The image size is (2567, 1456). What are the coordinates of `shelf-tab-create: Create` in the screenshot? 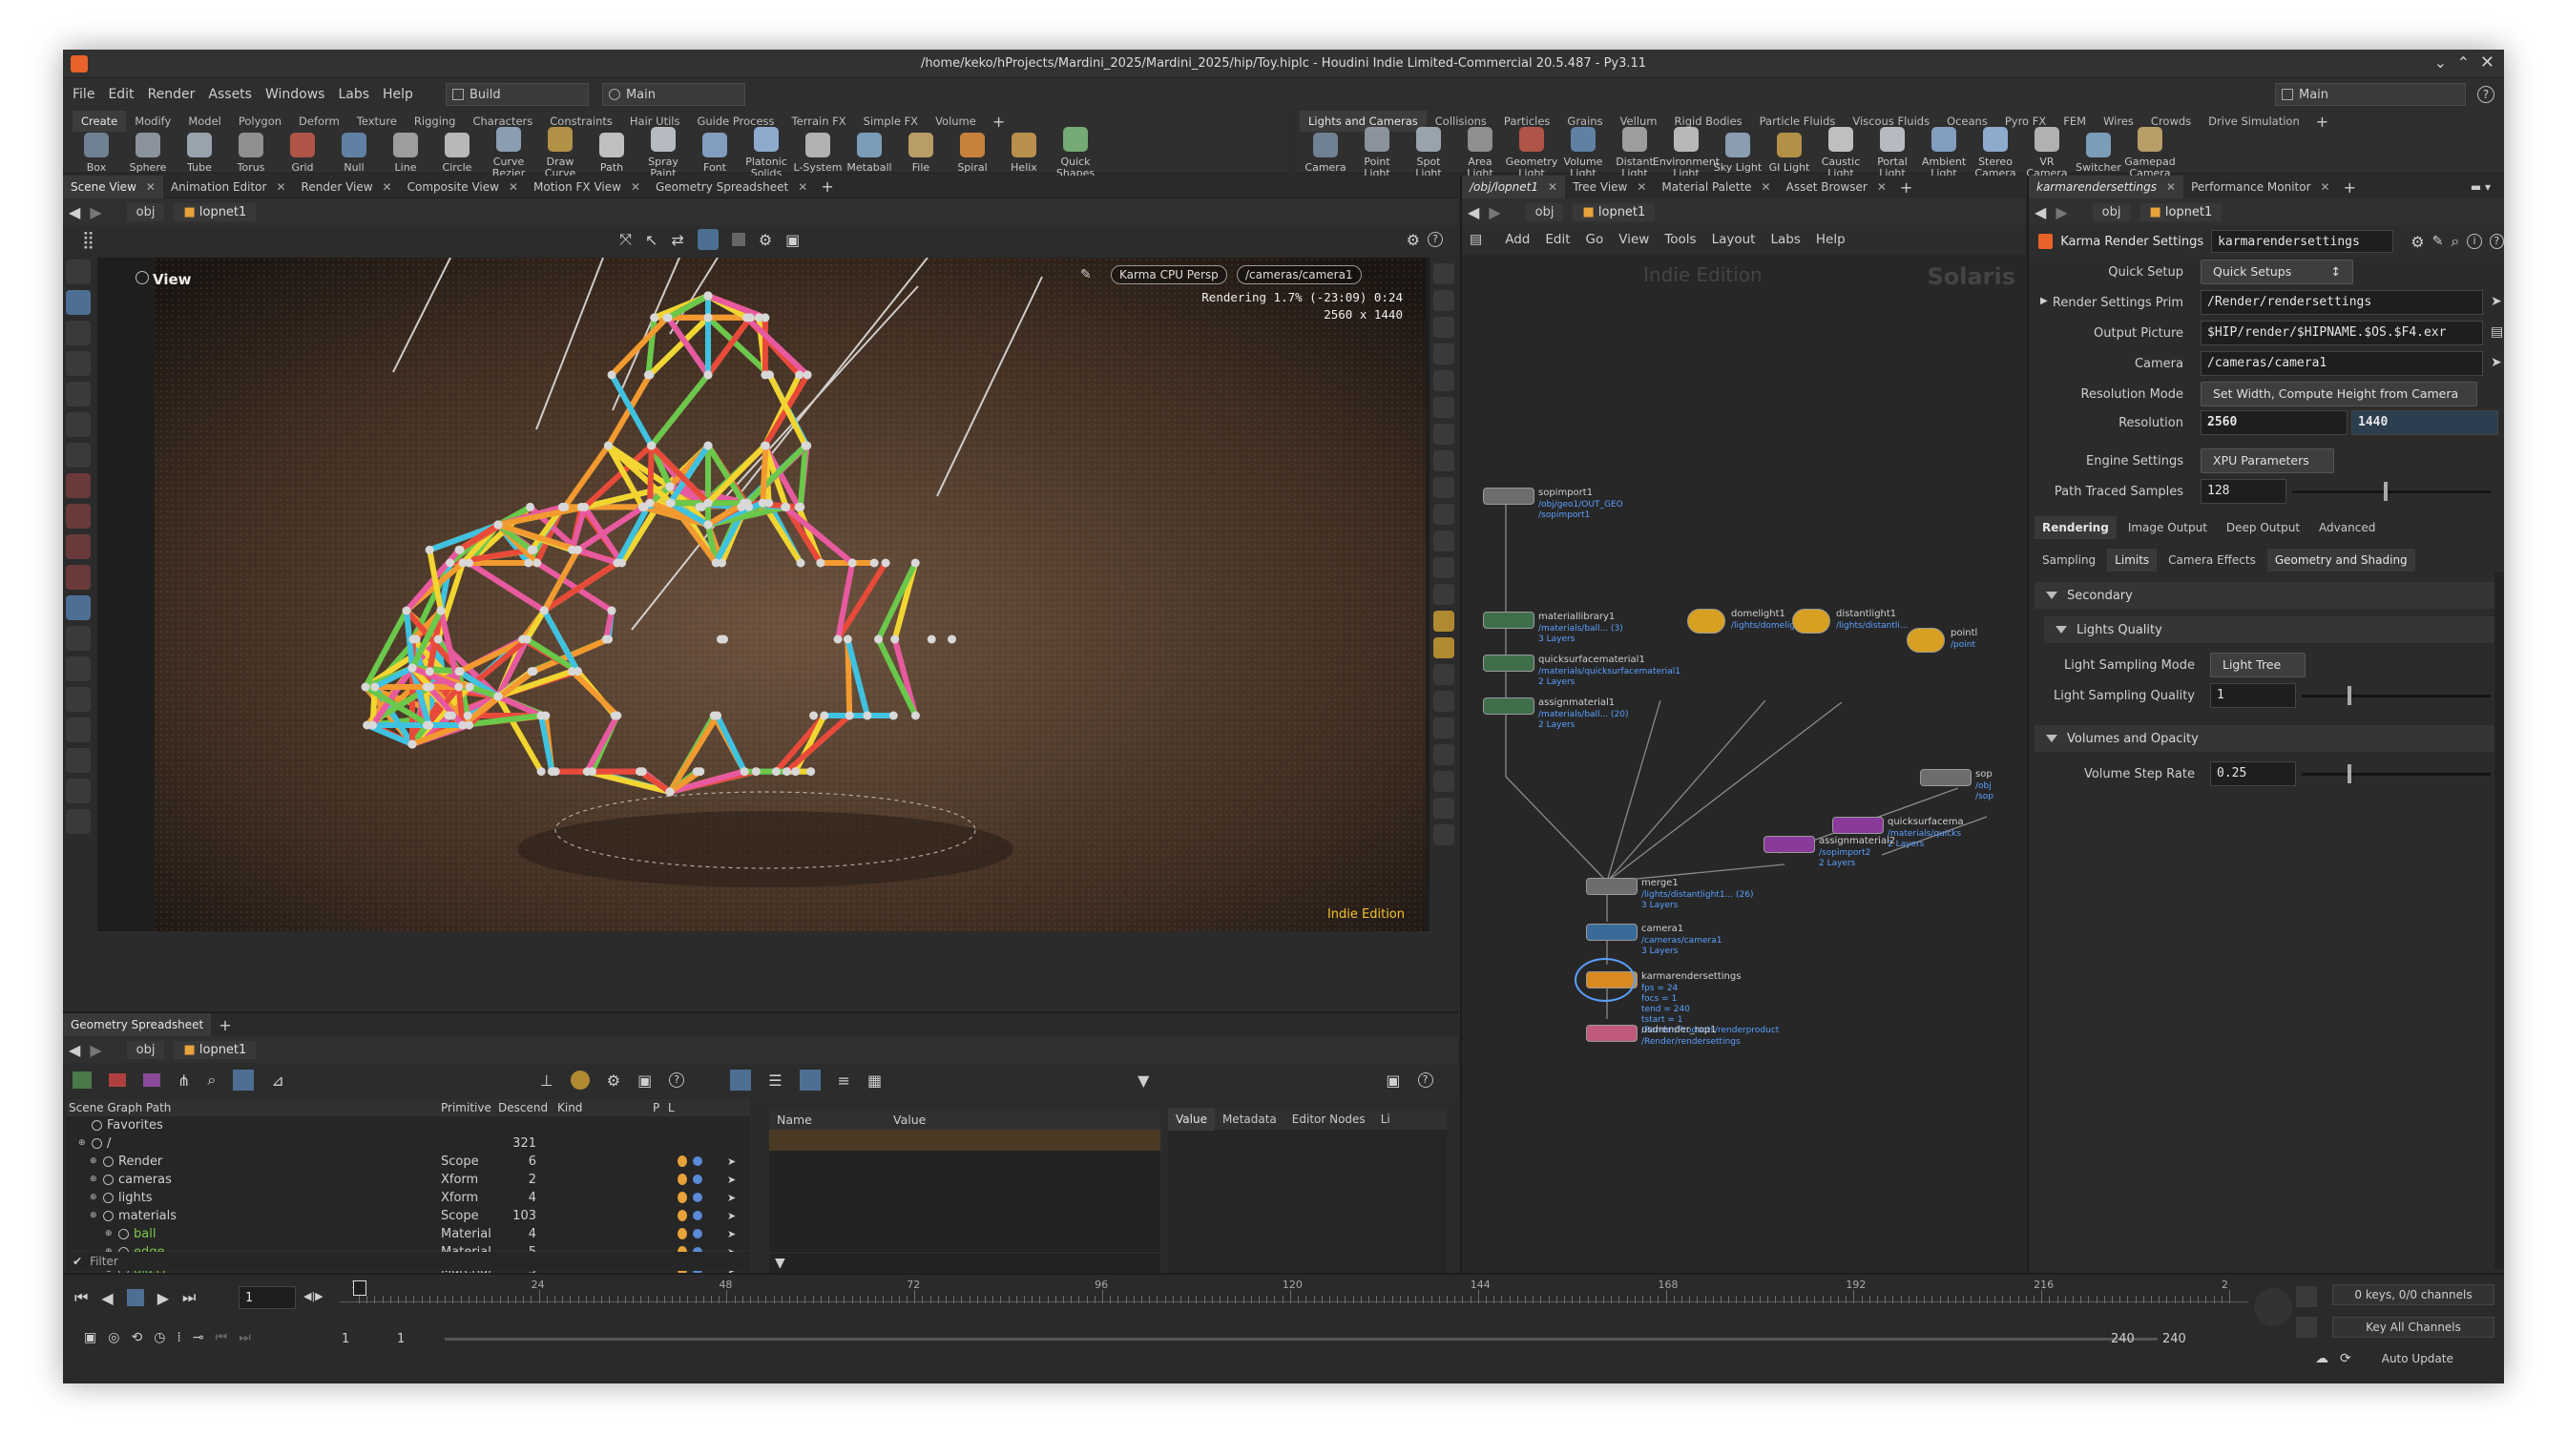 It's located at (100, 122).